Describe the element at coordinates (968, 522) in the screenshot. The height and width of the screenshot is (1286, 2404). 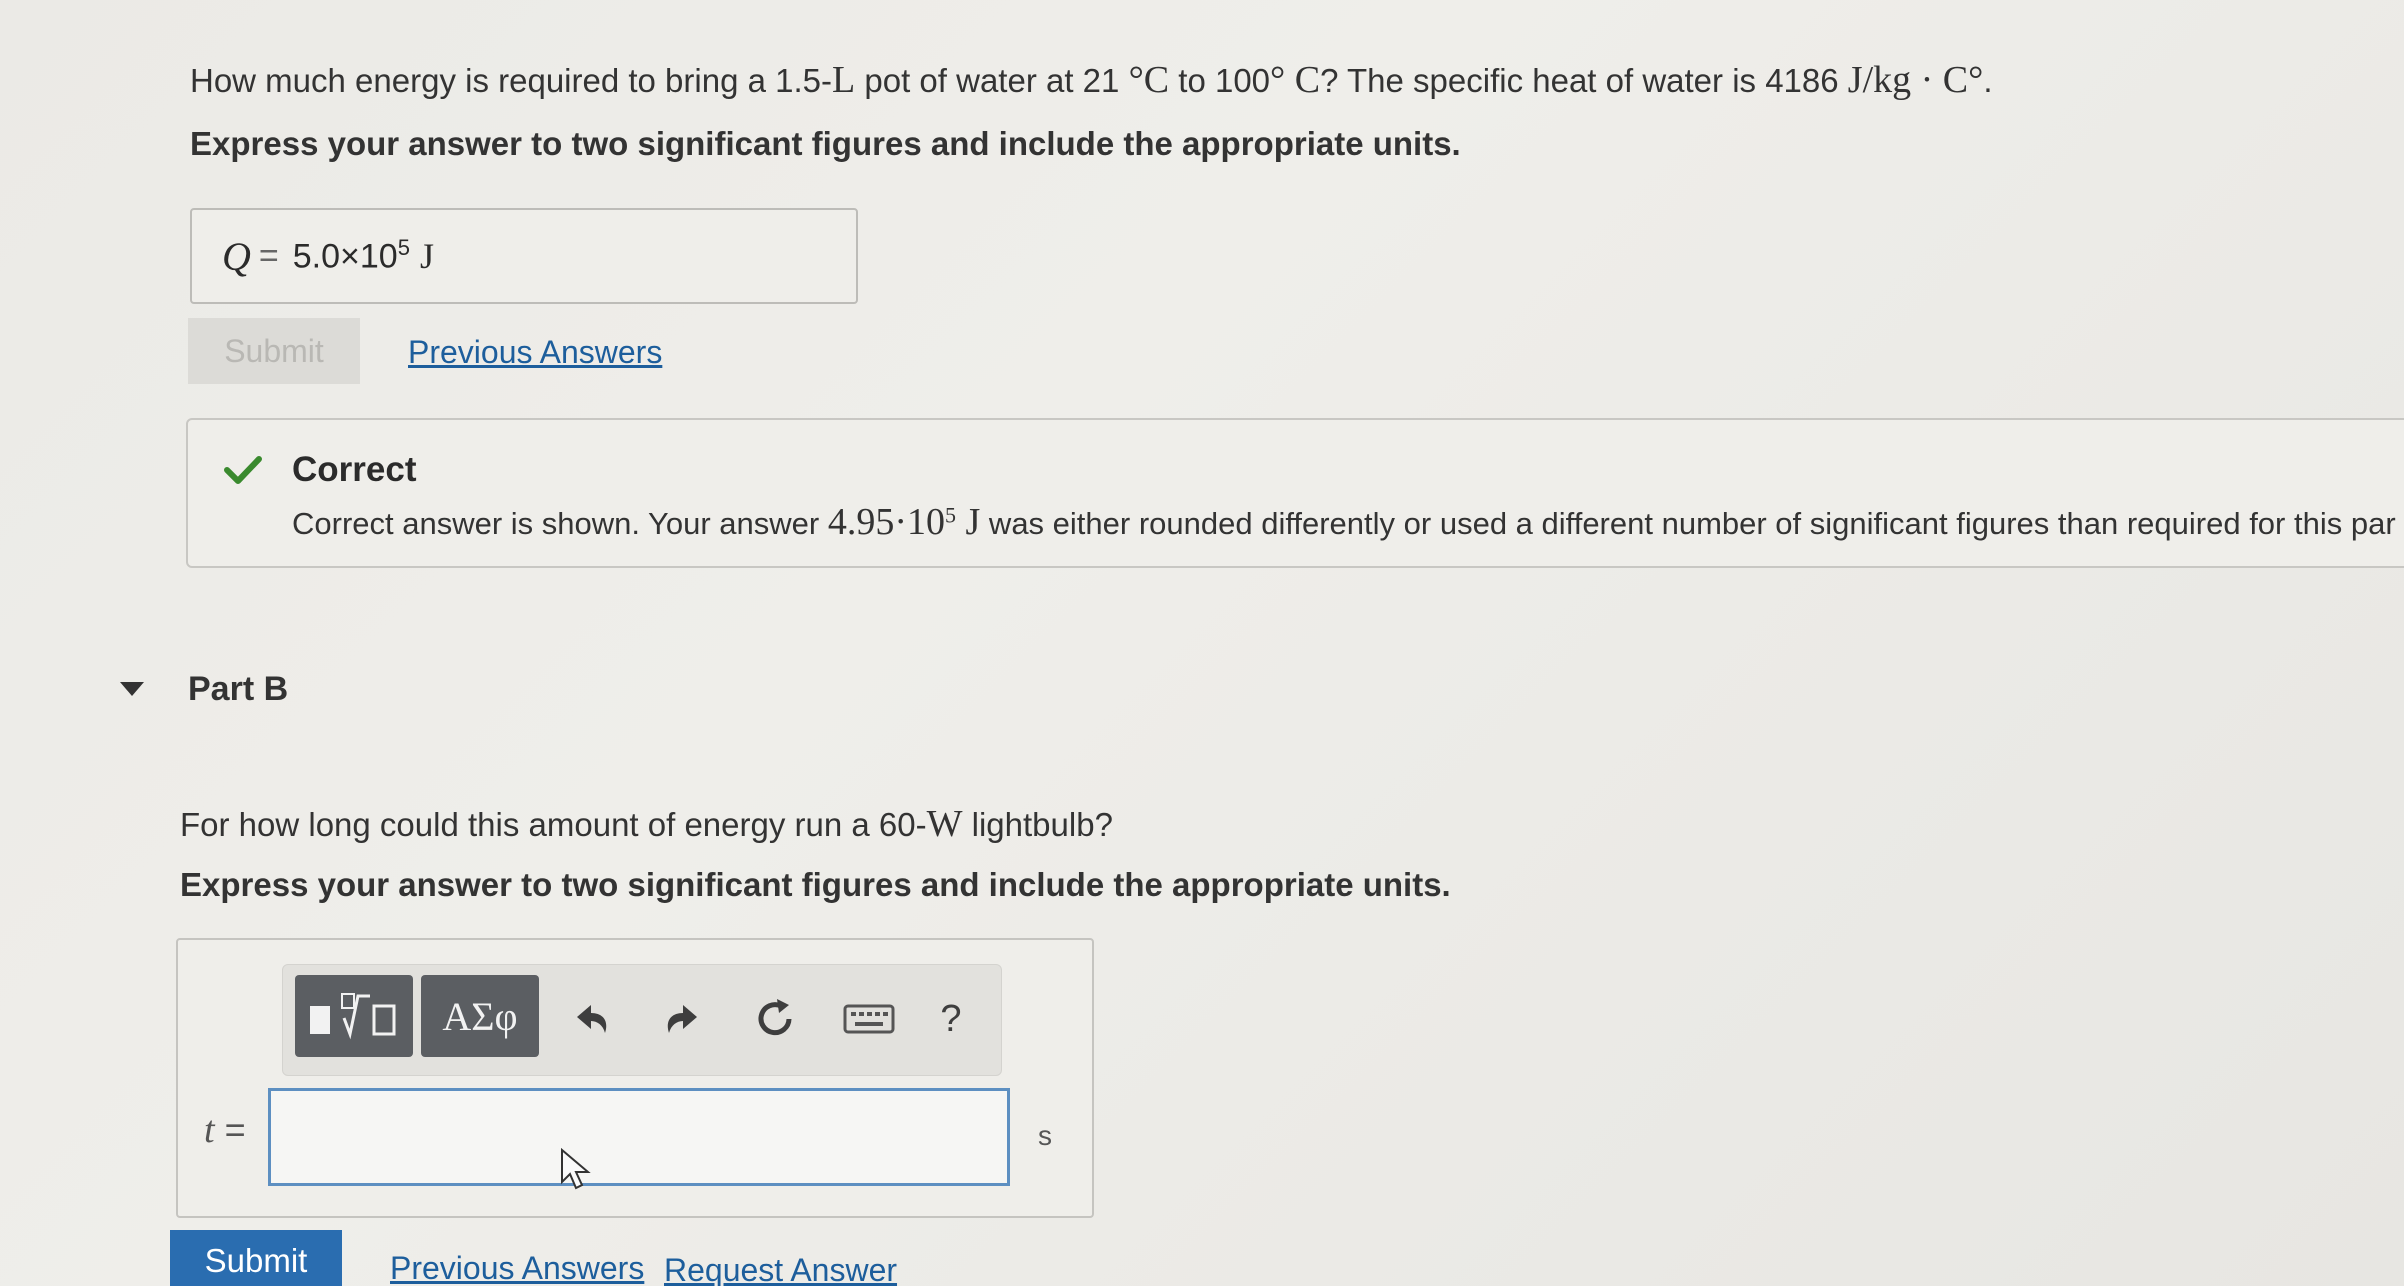
I see `feedback-unit: J` at that location.